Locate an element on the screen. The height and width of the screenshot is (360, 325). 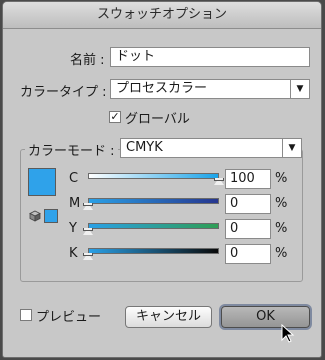
cancel-button: キャンセル is located at coordinates (168, 317).